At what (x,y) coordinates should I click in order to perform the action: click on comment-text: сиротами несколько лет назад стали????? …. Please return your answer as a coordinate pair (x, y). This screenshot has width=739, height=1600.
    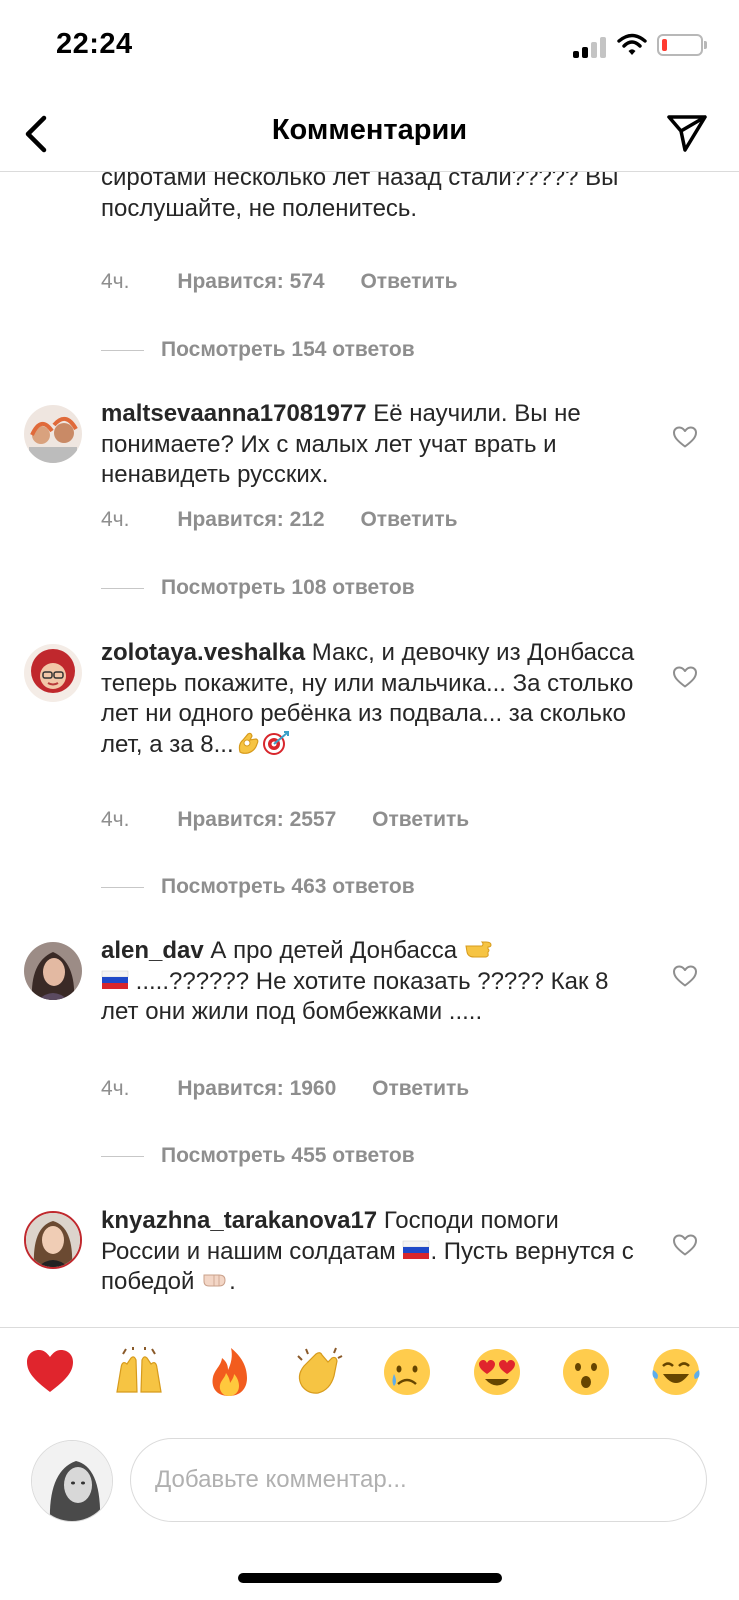
    Looking at the image, I should click on (360, 197).